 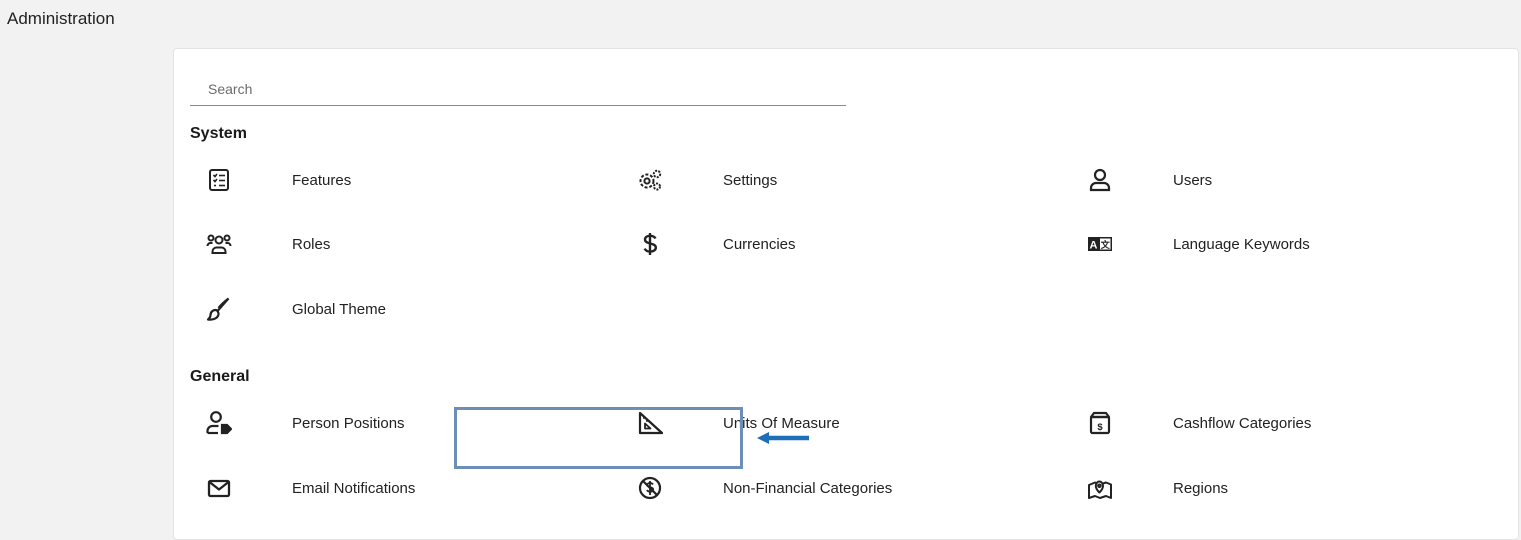 I want to click on admin-item-label: Cashflow Categories, so click(x=1242, y=423).